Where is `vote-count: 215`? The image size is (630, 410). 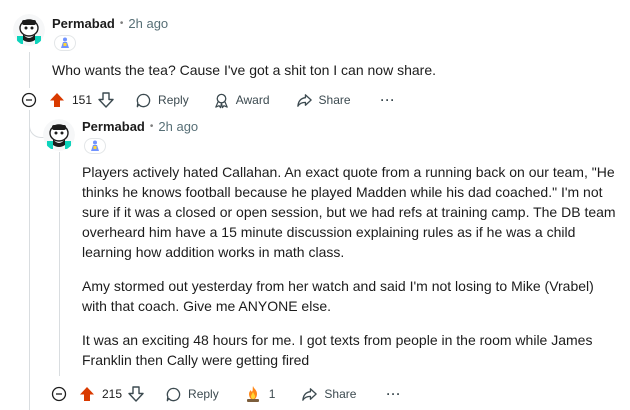 vote-count: 215 is located at coordinates (112, 394).